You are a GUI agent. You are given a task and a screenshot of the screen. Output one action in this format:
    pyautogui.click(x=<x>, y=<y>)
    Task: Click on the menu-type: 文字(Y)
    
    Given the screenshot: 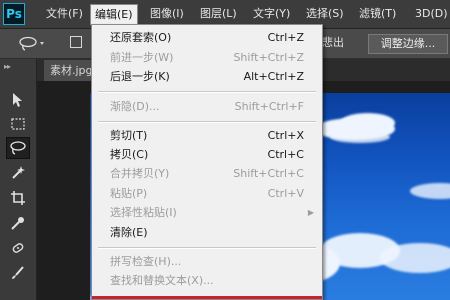 What is the action you would take?
    pyautogui.click(x=271, y=14)
    